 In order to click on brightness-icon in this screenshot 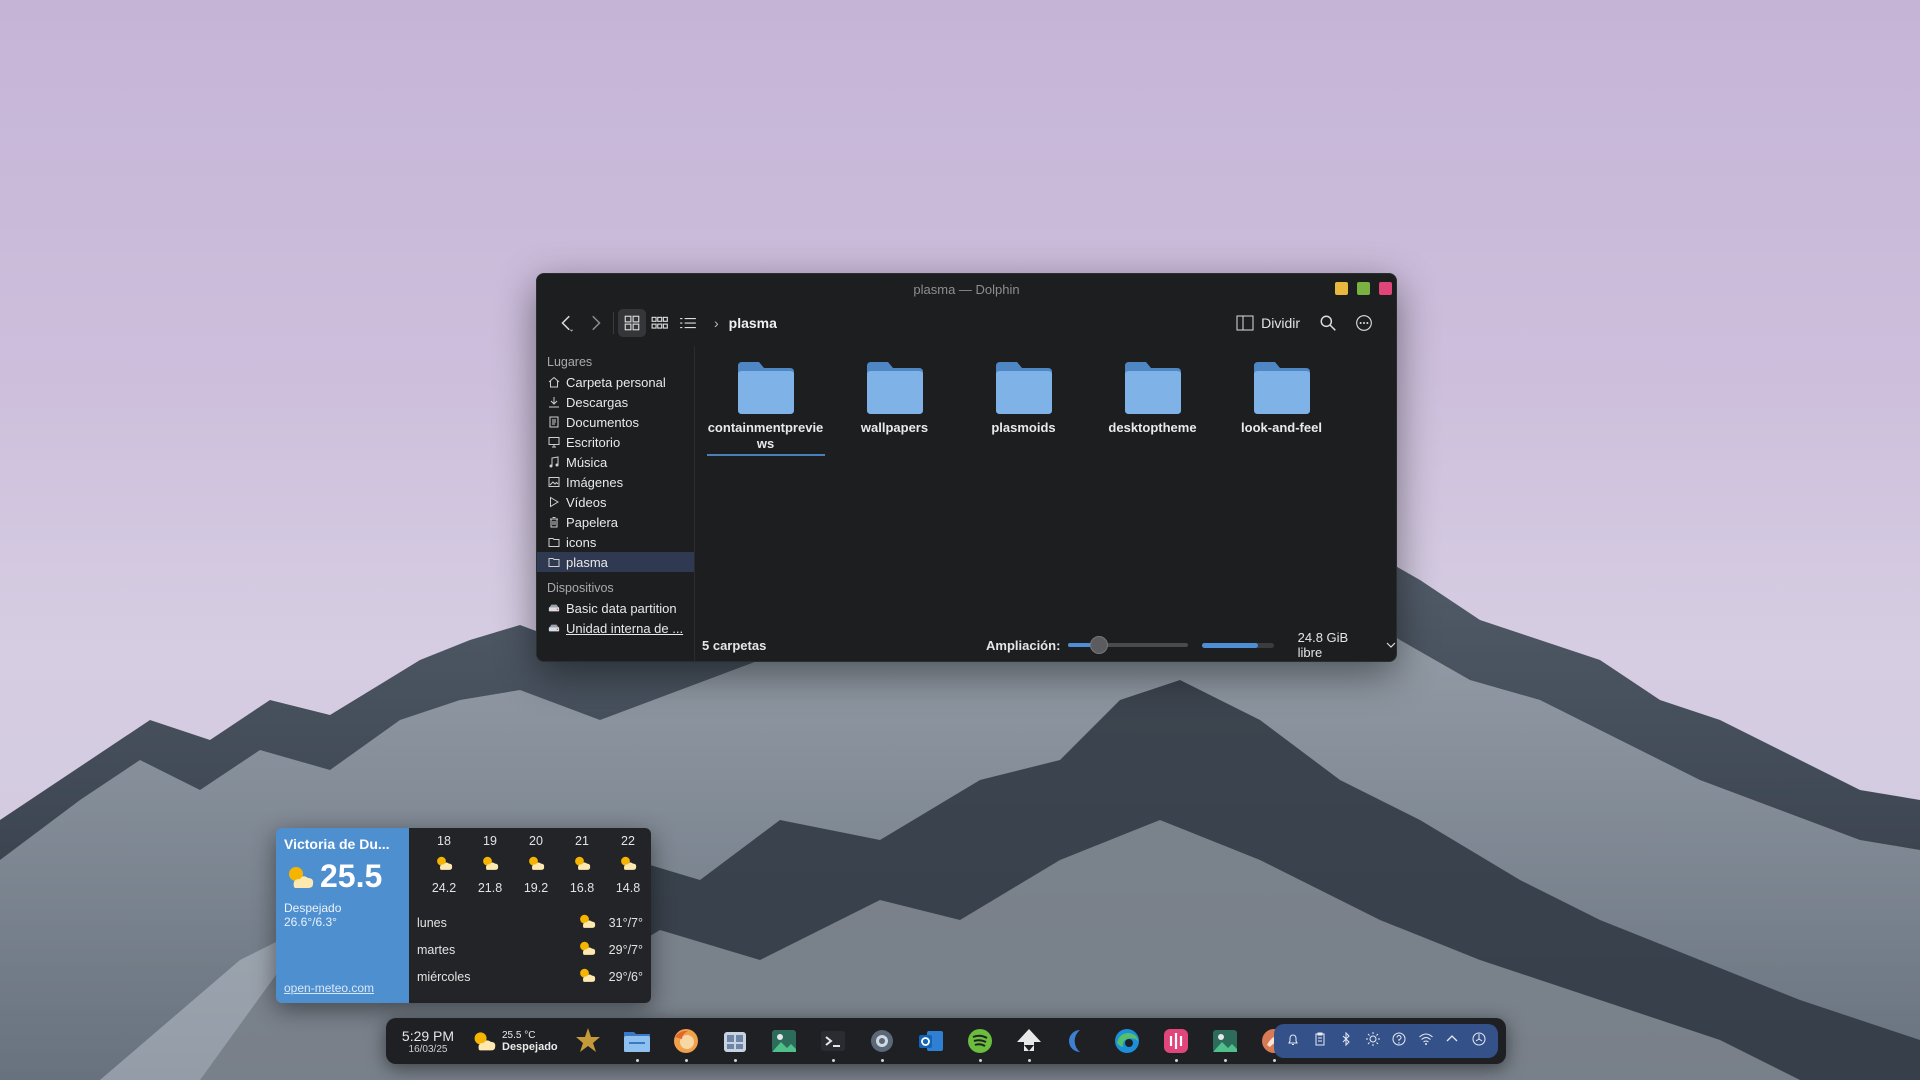, I will do `click(1373, 1041)`.